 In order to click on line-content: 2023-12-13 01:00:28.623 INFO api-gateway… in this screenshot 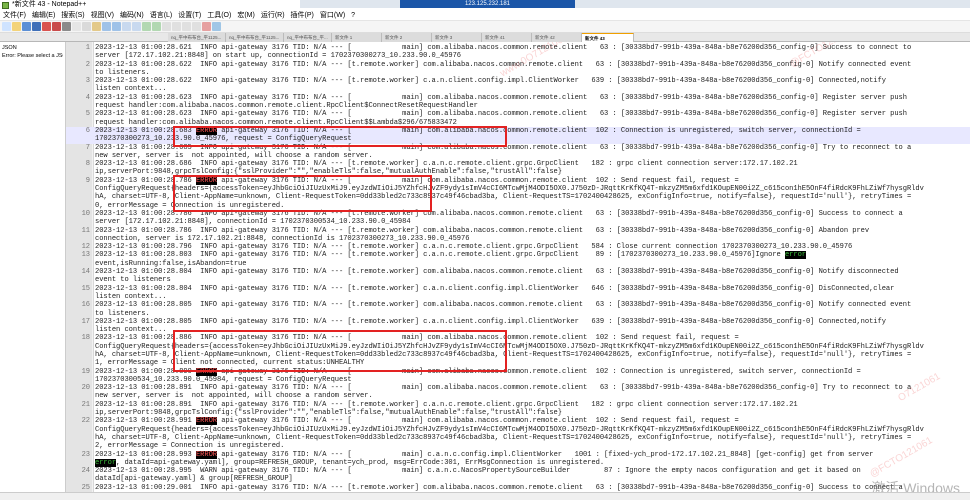, I will do `click(501, 97)`.